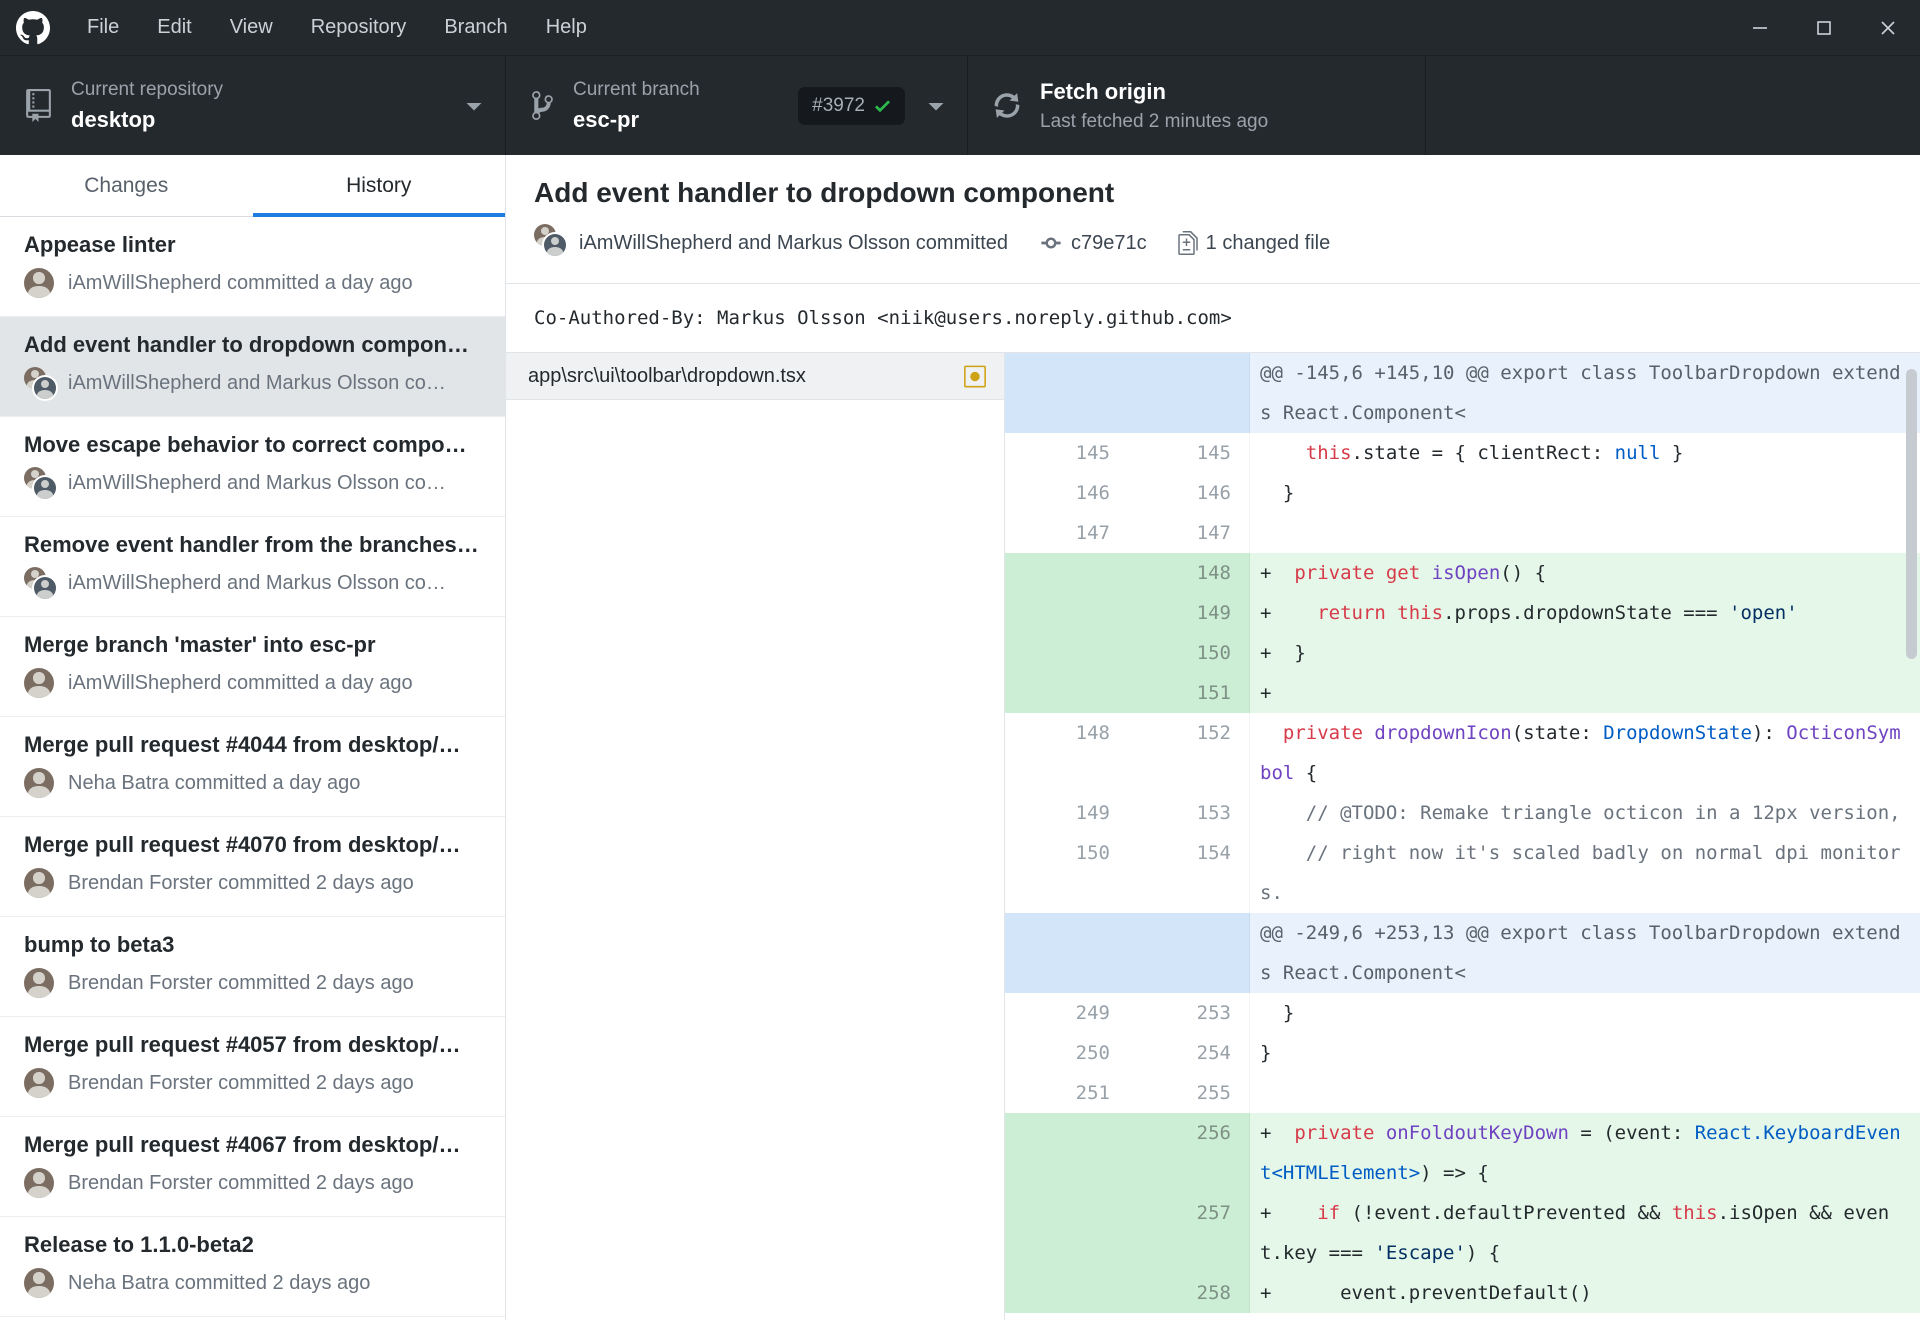  I want to click on diff-row-add: 151 +, so click(1462, 693).